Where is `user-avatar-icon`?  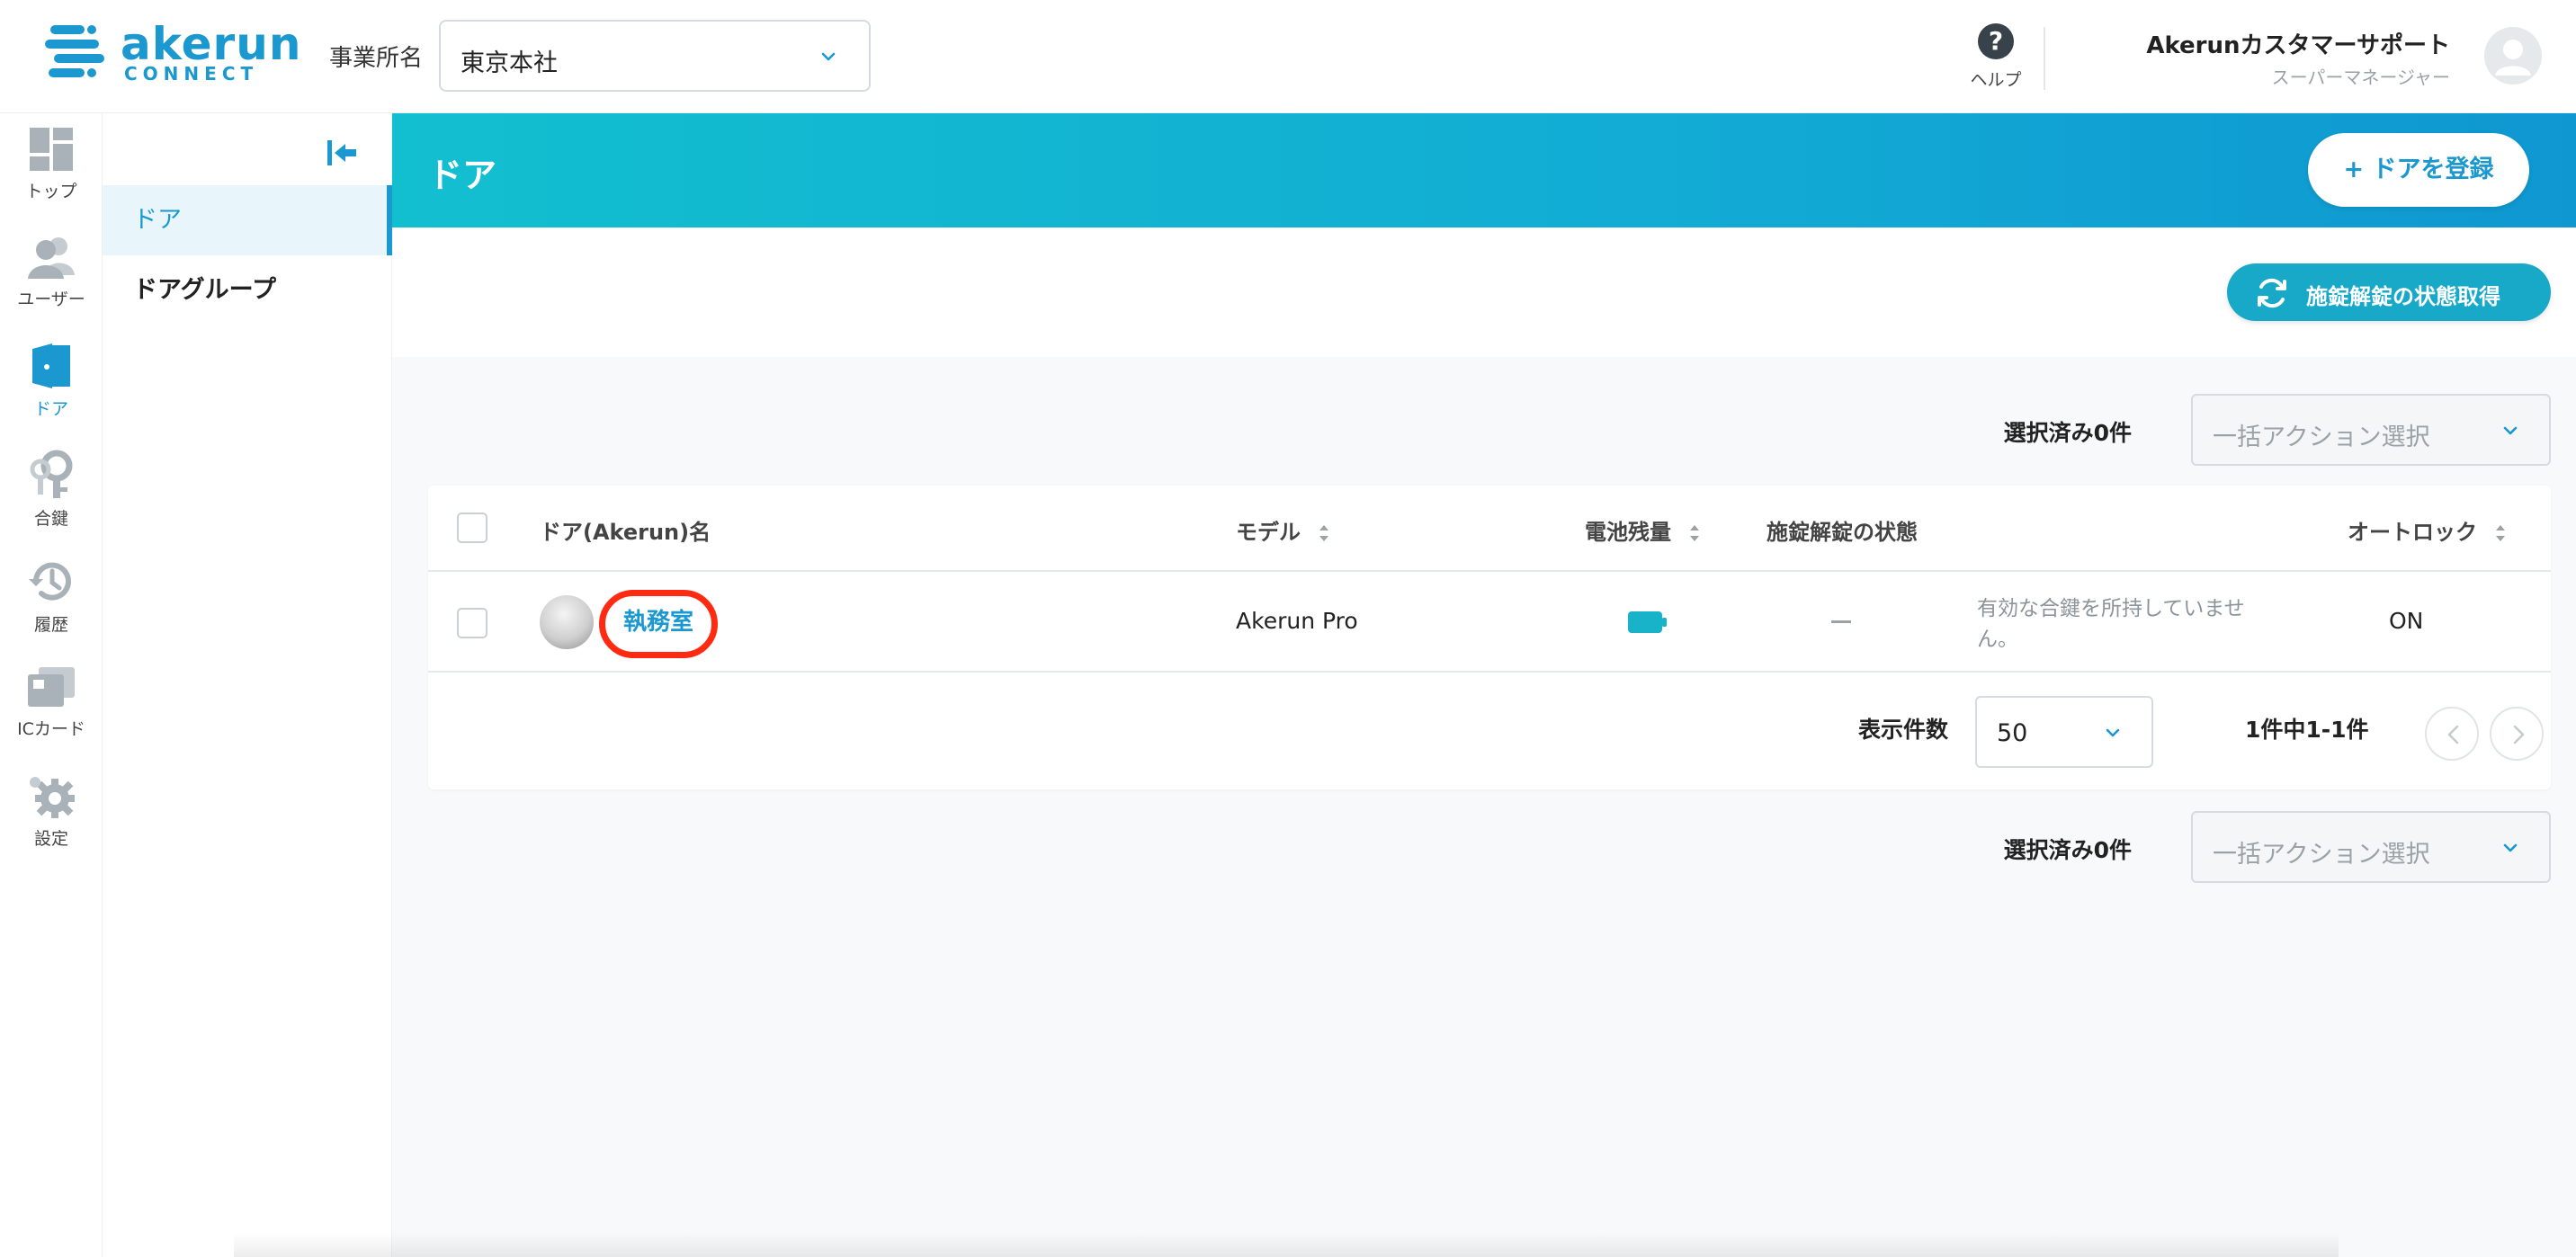
user-avatar-icon is located at coordinates (2513, 58).